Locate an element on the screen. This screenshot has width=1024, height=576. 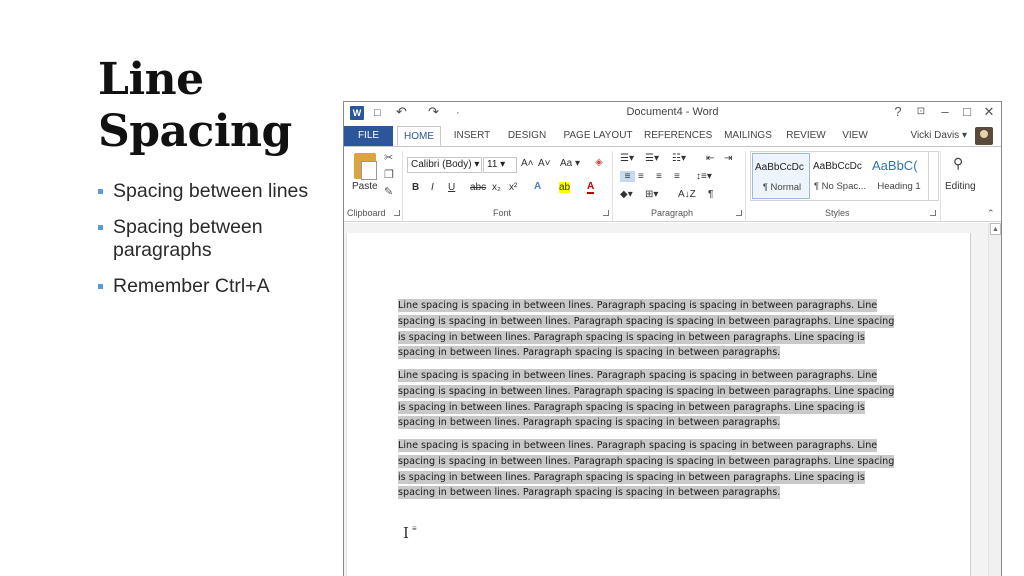
line-spacing-icon: ↕≡▾ is located at coordinates (704, 176).